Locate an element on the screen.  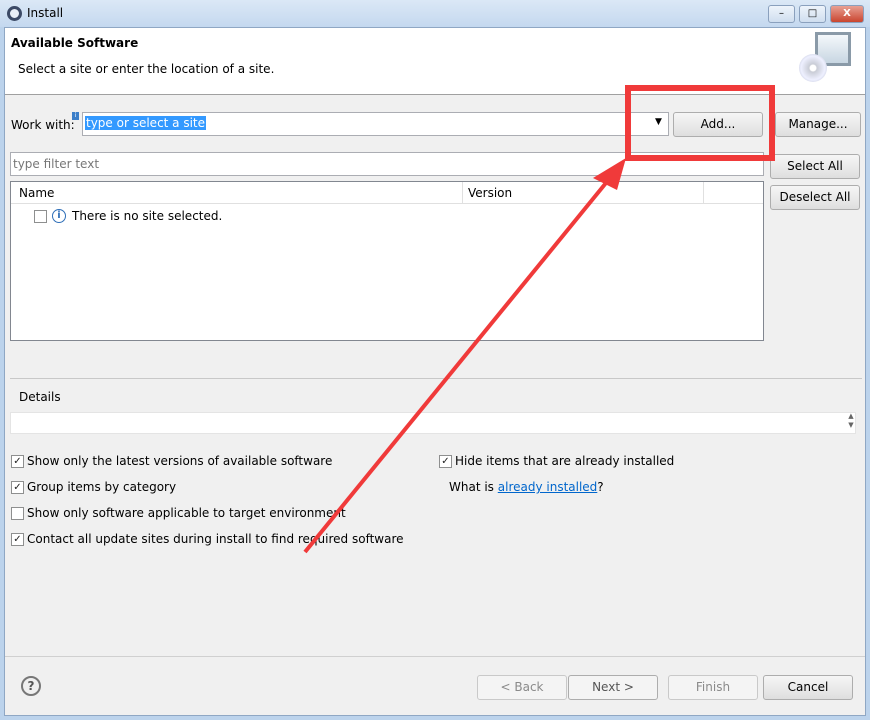
annotation-highlight-box is located at coordinates (700, 123).